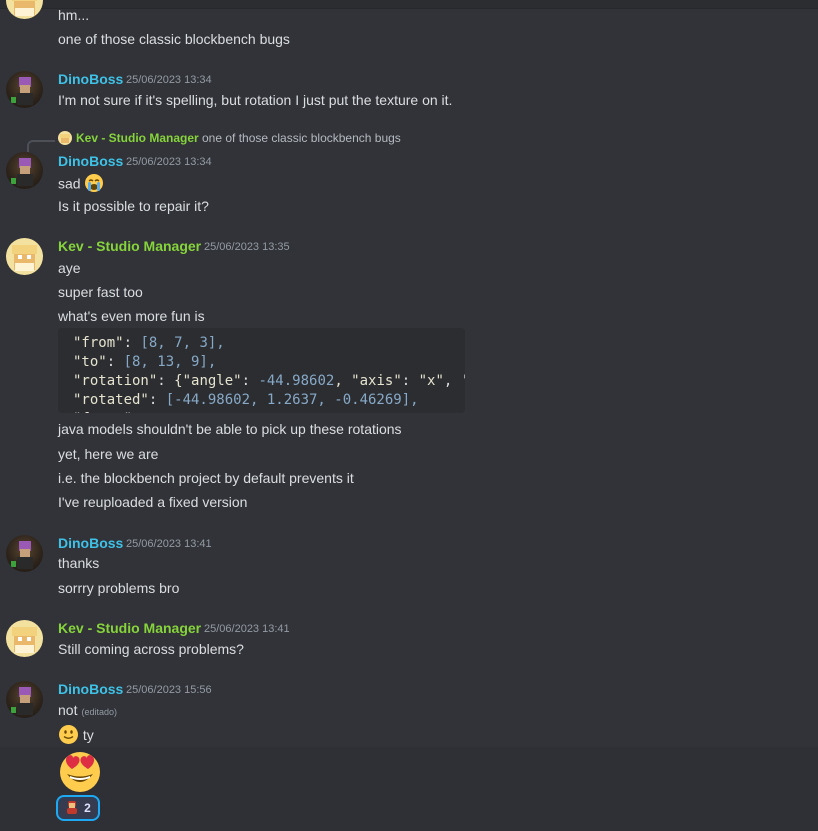 This screenshot has height=831, width=818. What do you see at coordinates (119, 588) in the screenshot?
I see `message-text: sorrry problems bro` at bounding box center [119, 588].